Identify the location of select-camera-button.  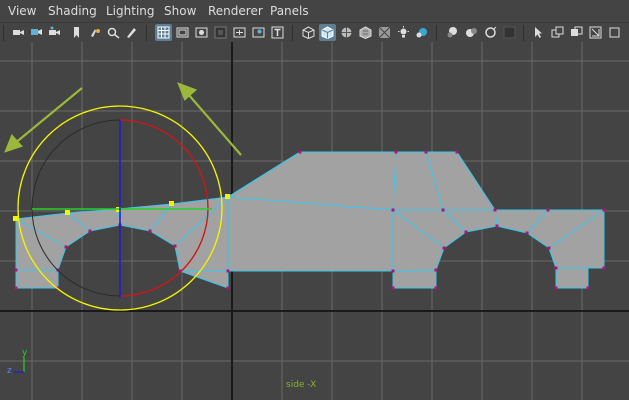
(18, 32).